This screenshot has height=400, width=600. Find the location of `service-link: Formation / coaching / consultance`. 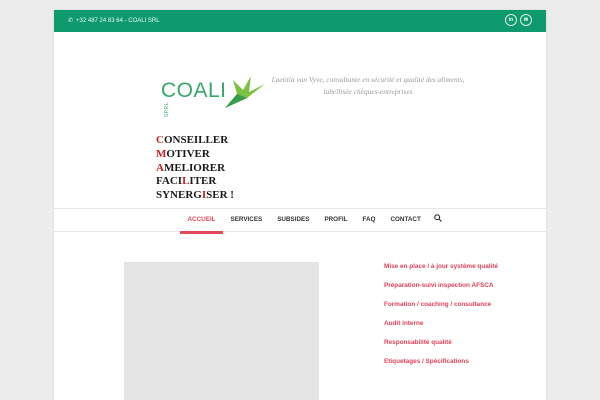

service-link: Formation / coaching / consultance is located at coordinates (464, 310).